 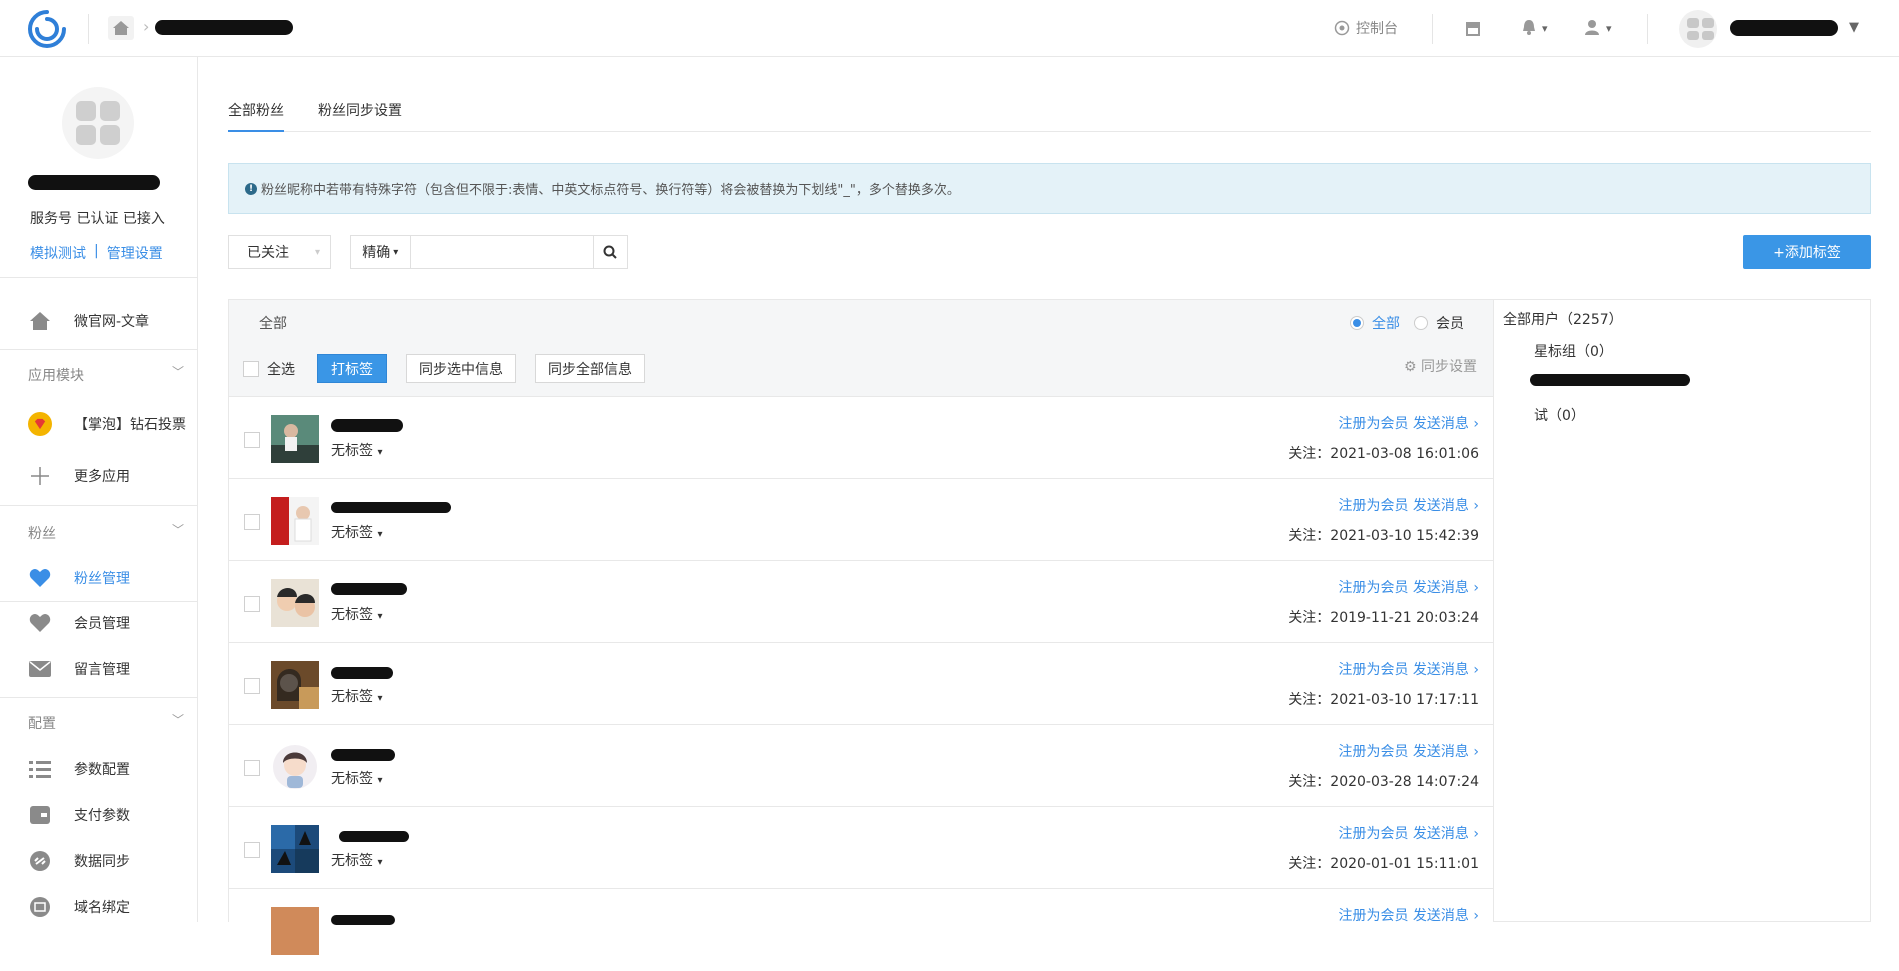 I want to click on add-tag-button: +添加标签, so click(x=1807, y=252).